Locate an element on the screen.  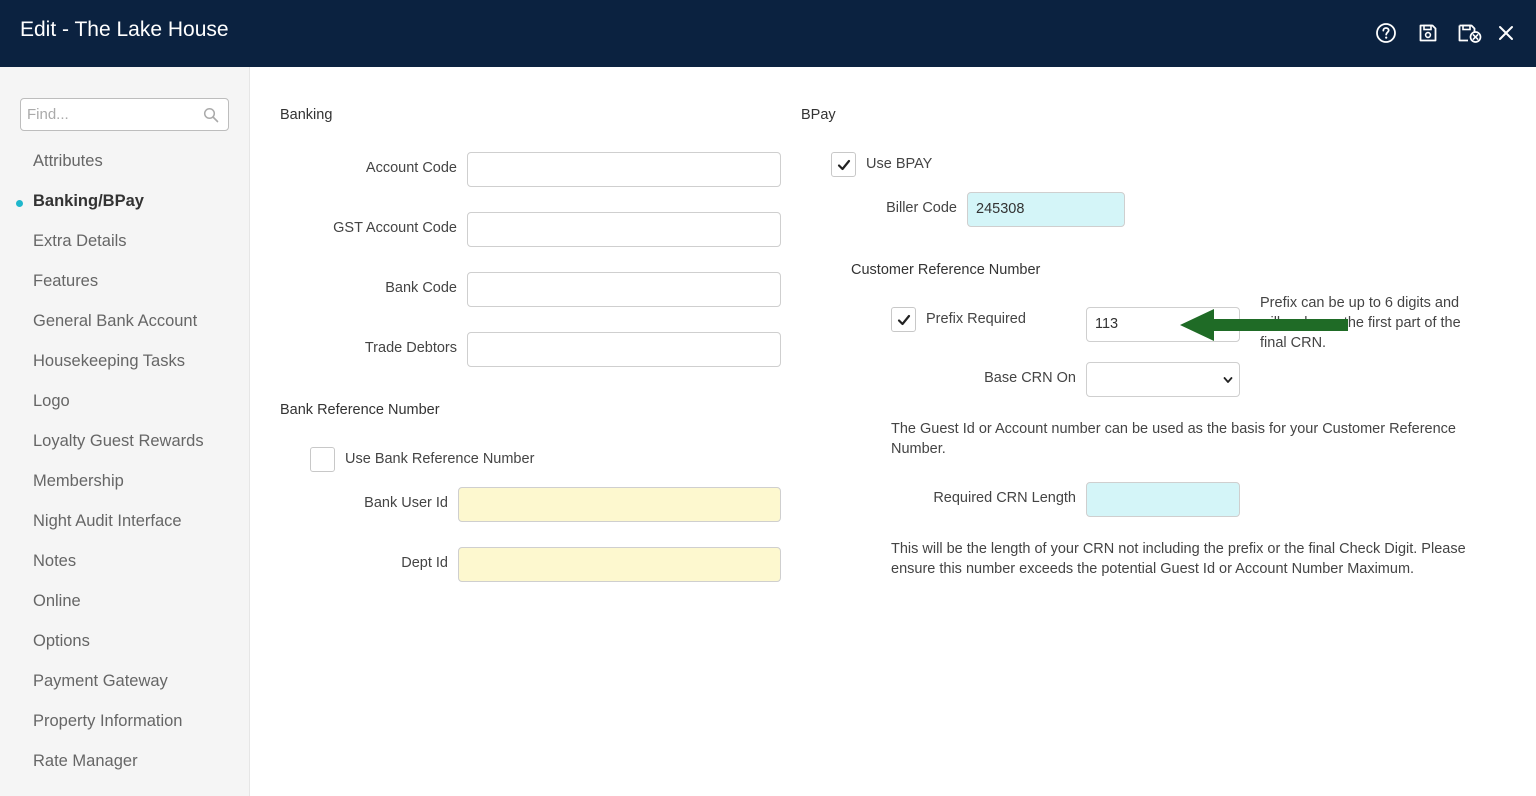
sidebar-item-notes: Notes is located at coordinates (54, 561).